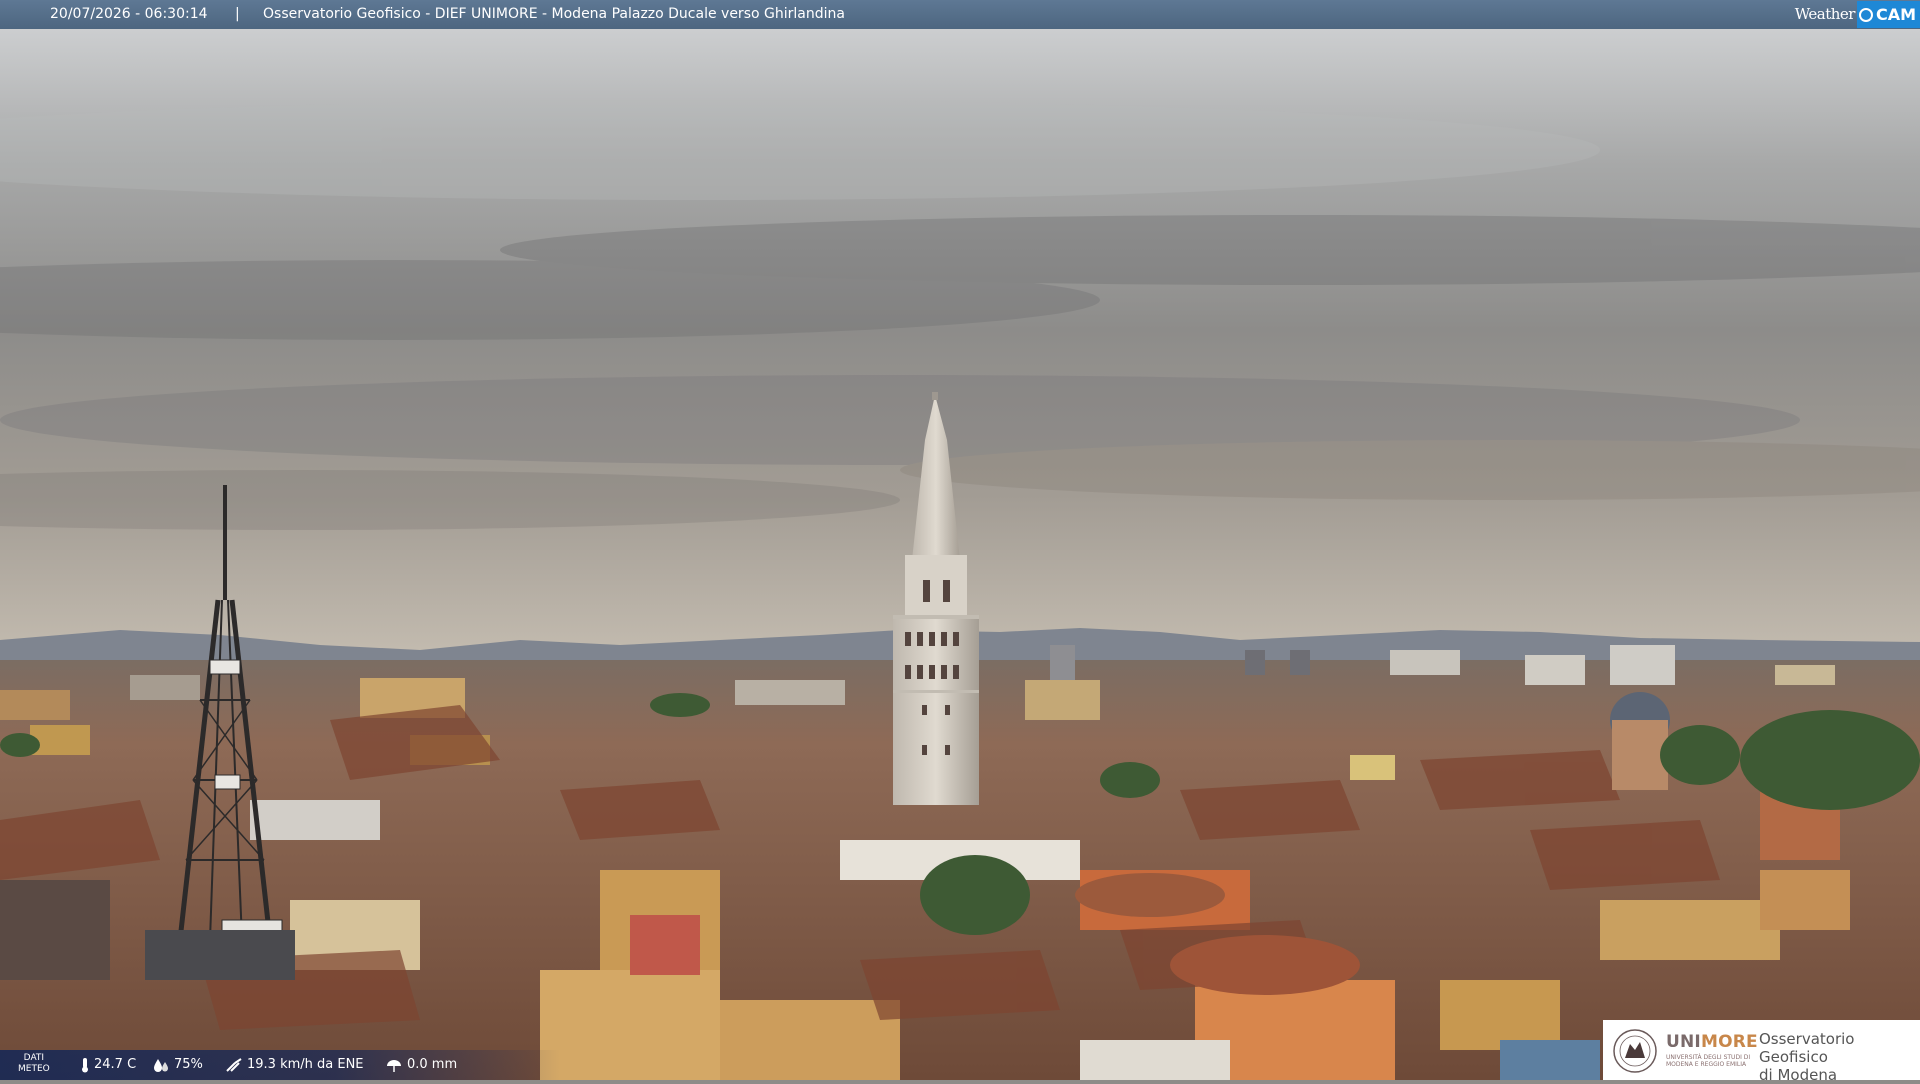 The width and height of the screenshot is (1920, 1084). I want to click on meteo-label: DATI METEO, so click(34, 1064).